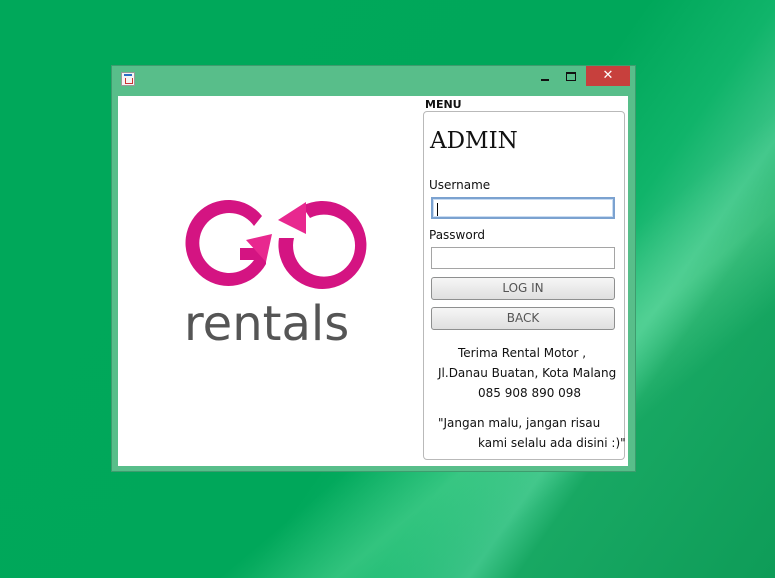  What do you see at coordinates (128, 79) in the screenshot?
I see `java-icon` at bounding box center [128, 79].